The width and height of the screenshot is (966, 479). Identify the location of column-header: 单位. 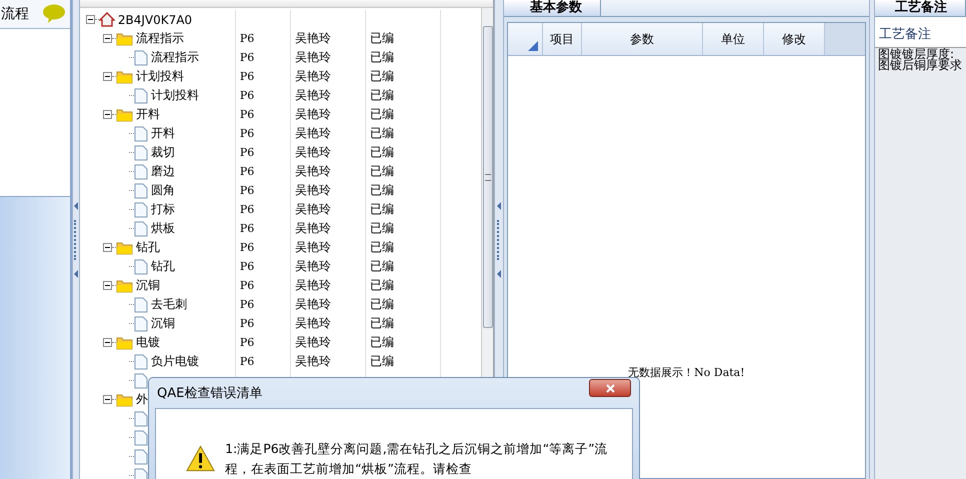
(733, 39).